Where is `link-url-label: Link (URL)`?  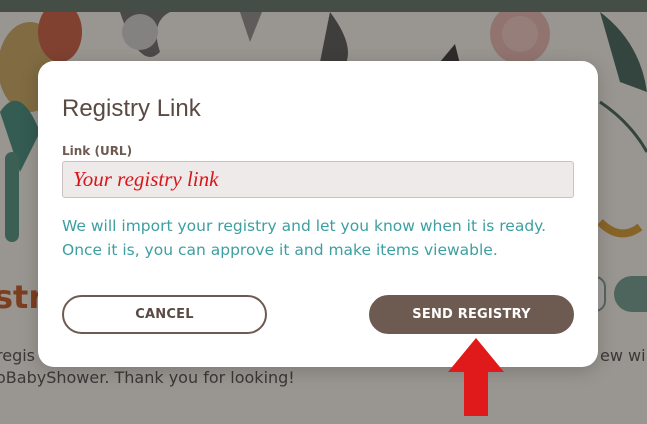
link-url-label: Link (URL) is located at coordinates (97, 151).